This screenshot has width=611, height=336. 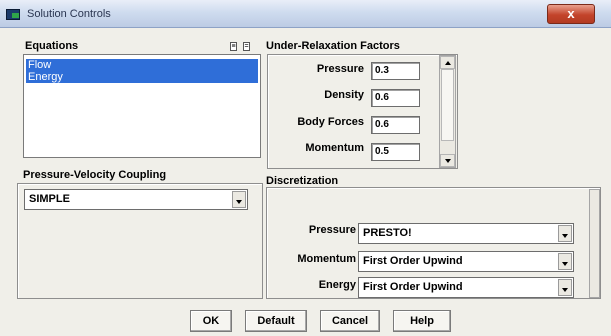 I want to click on discretization-scrollbar, so click(x=594, y=243).